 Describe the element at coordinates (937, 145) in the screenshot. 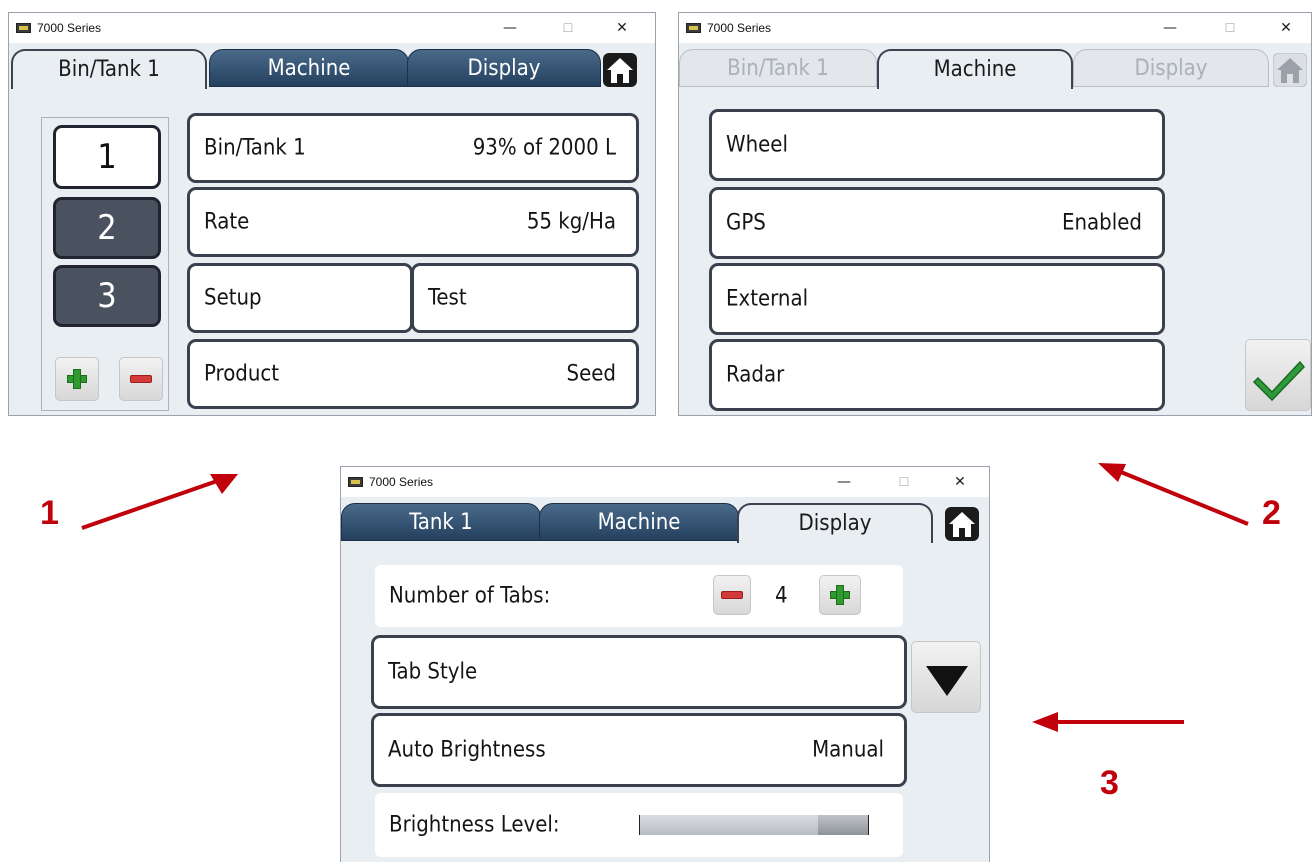

I see `wheel-row: Wheel` at that location.